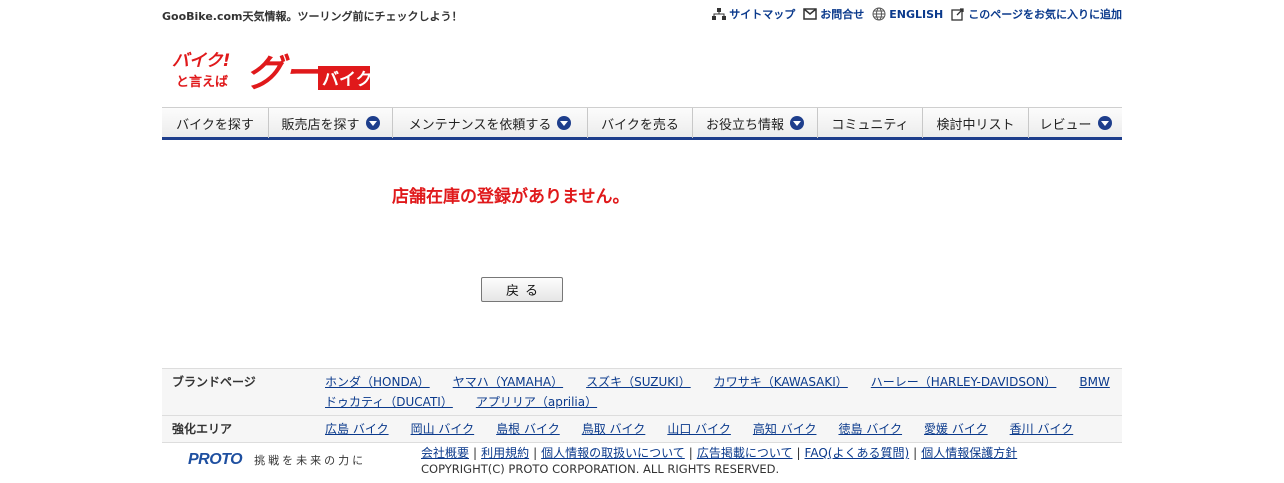 The image size is (1284, 483). I want to click on logo-line1: バイク!, so click(201, 61).